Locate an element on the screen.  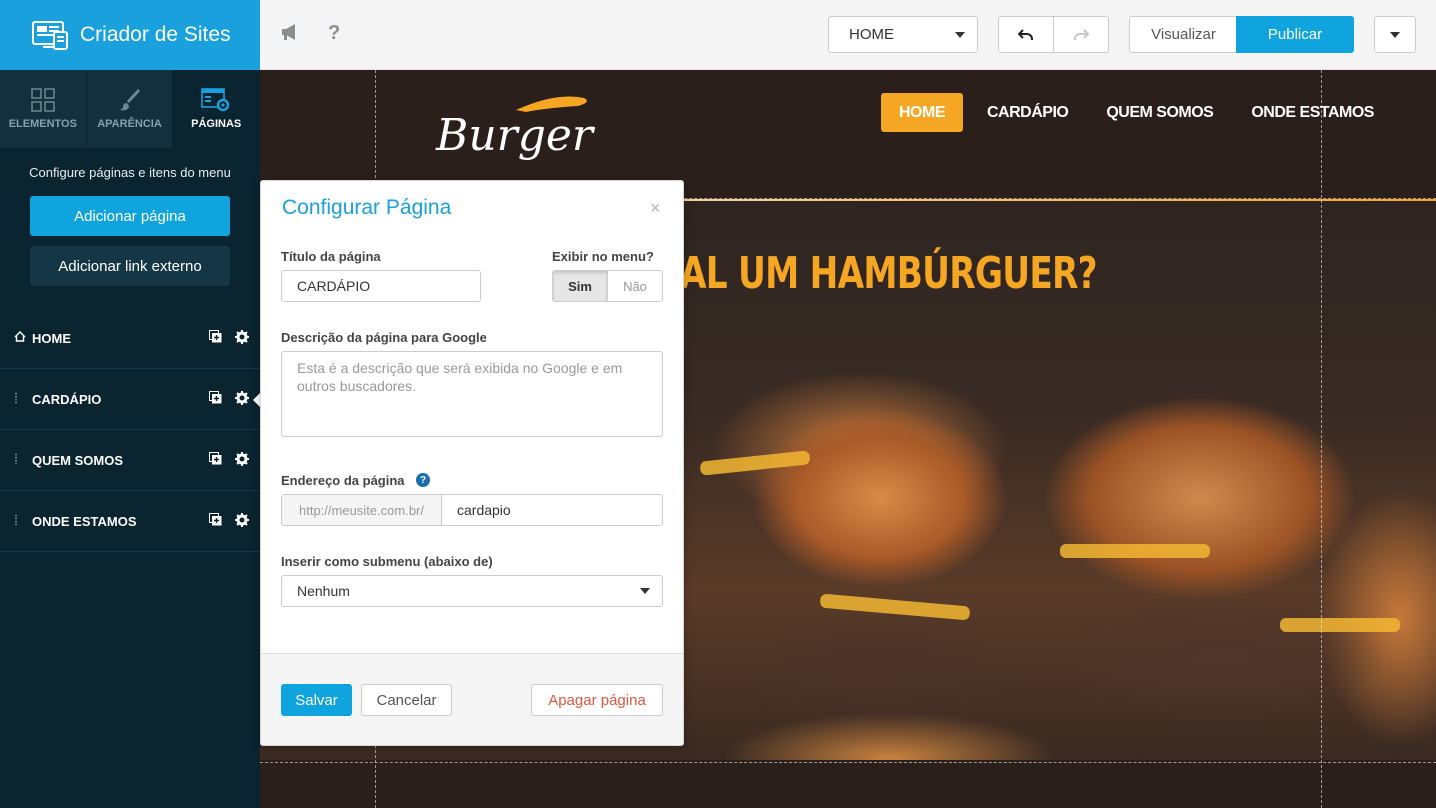
show-in-menu-toggle: Sim Não is located at coordinates (607, 286).